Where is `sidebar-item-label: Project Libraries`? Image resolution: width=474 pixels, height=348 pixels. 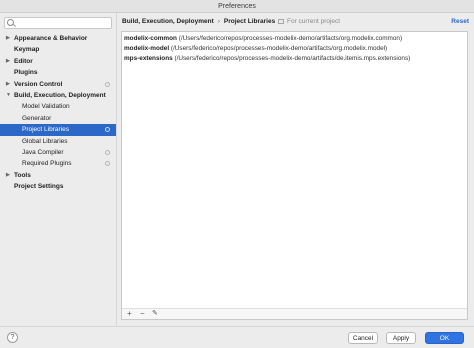 sidebar-item-label: Project Libraries is located at coordinates (45, 130).